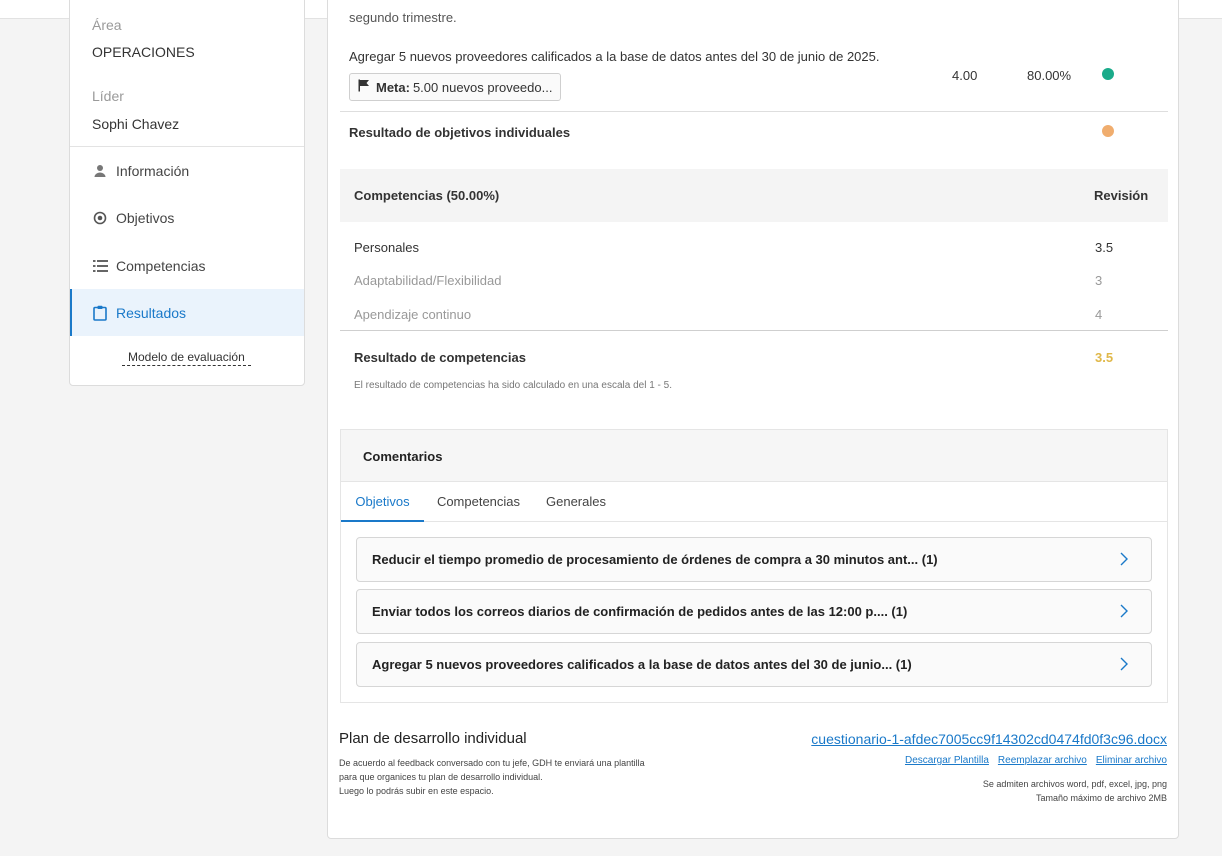 This screenshot has height=856, width=1222. What do you see at coordinates (151, 312) in the screenshot?
I see `sidebar-item-label: Resultados` at bounding box center [151, 312].